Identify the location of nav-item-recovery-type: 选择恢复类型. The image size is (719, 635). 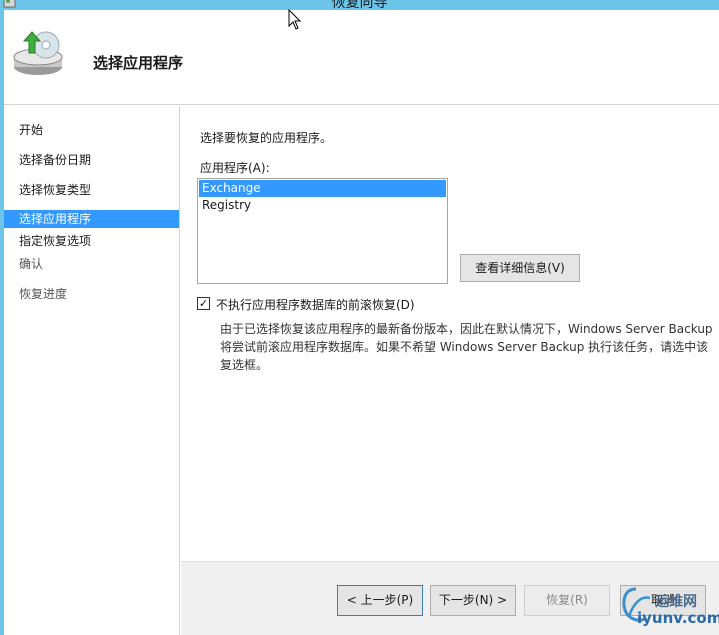
(91, 190).